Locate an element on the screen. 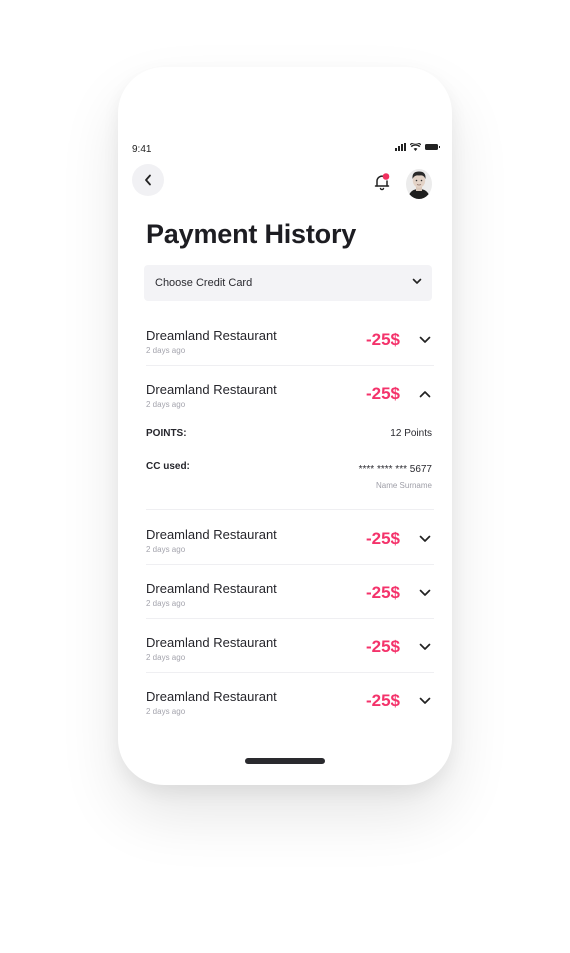  avatar is located at coordinates (419, 184).